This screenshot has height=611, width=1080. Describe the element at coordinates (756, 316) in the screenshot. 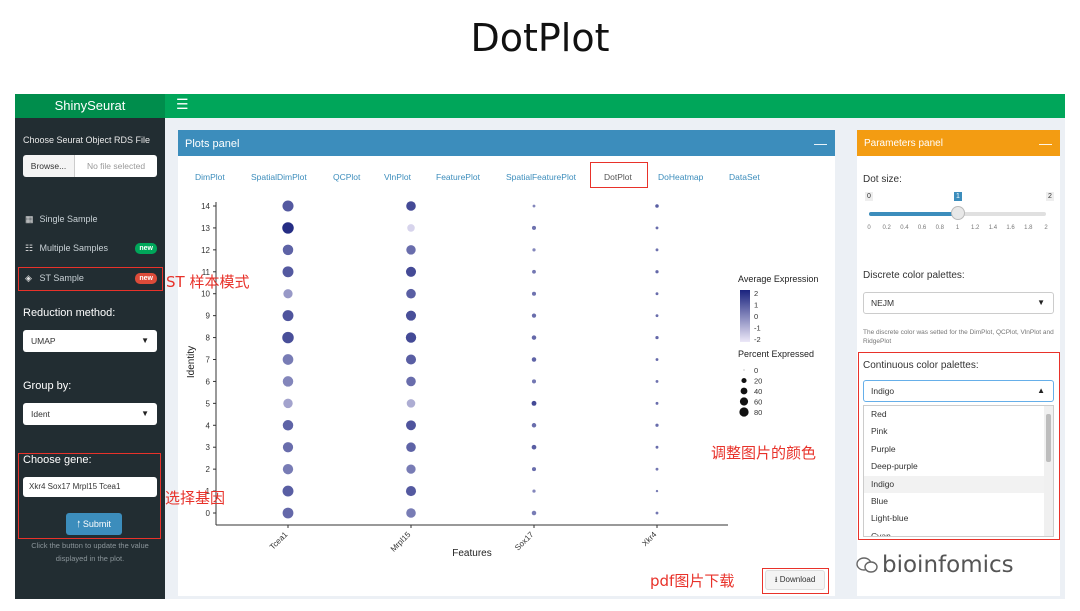

I see `legend-color-tick: 0` at that location.